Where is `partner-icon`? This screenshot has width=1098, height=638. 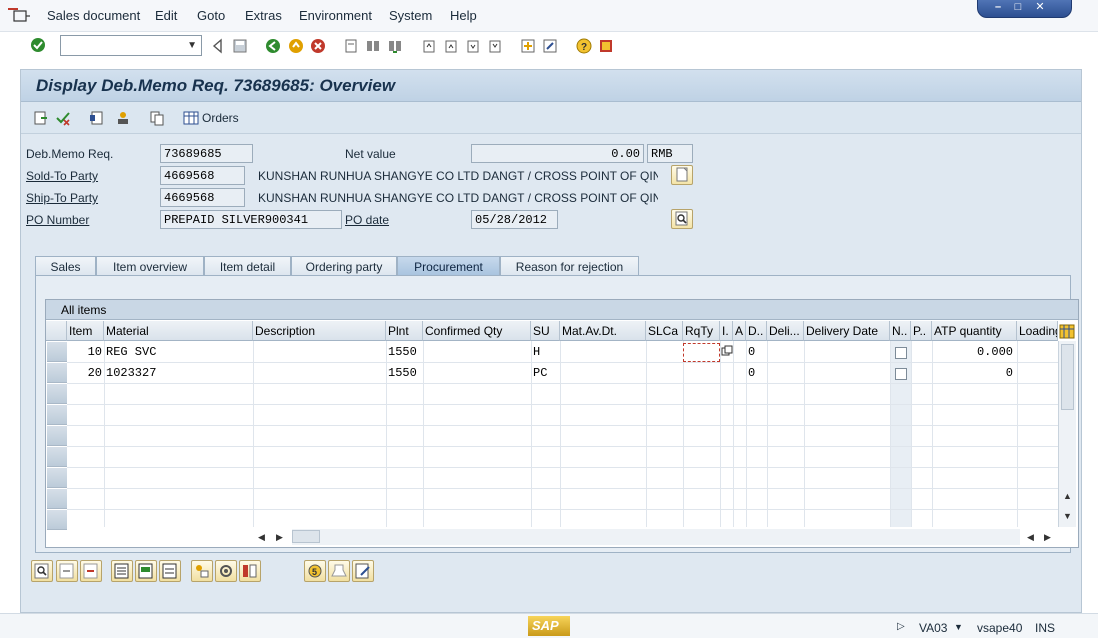
partner-icon is located at coordinates (123, 118).